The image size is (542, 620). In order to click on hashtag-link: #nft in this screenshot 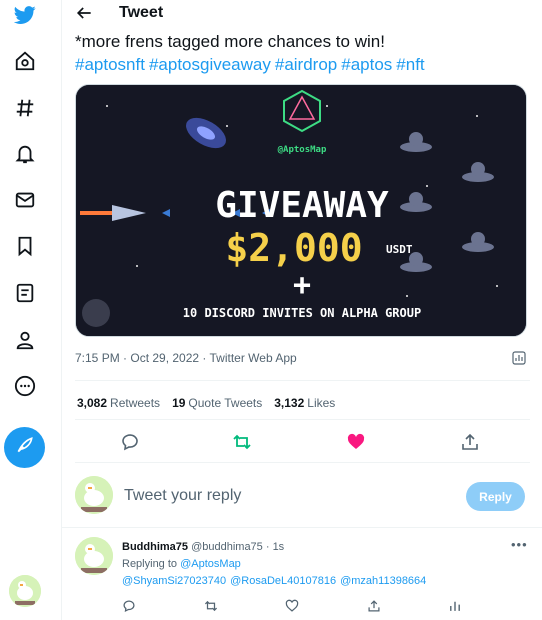, I will do `click(410, 64)`.